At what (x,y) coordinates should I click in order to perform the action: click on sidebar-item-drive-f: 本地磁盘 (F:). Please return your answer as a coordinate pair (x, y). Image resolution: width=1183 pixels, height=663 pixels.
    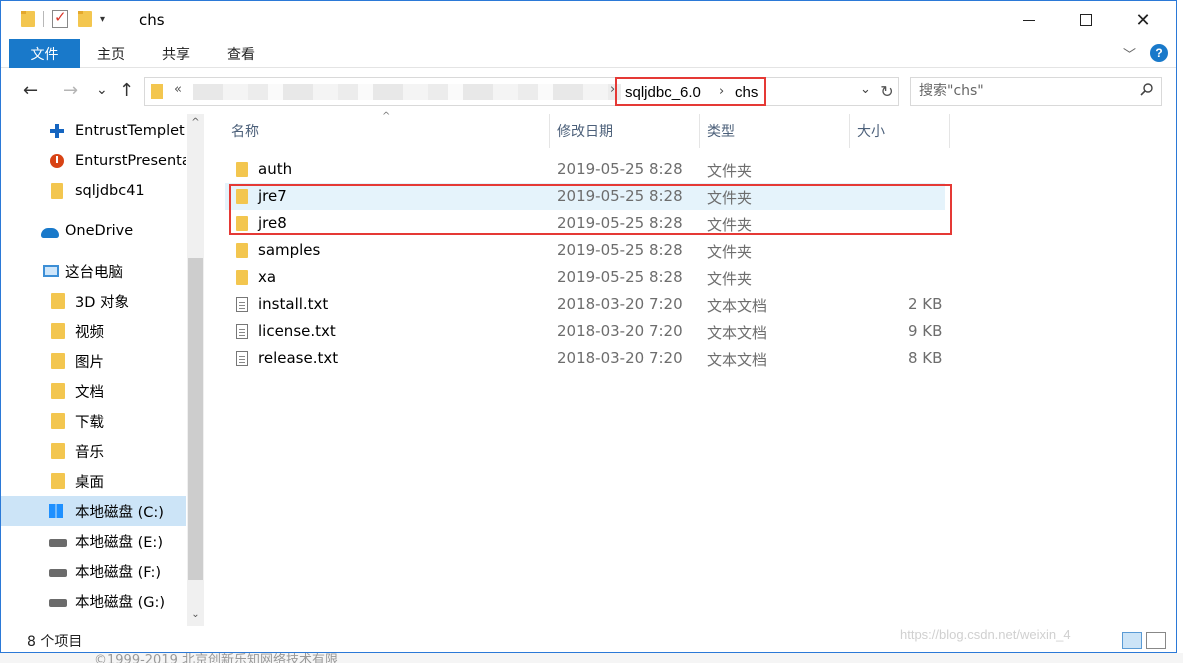
    Looking at the image, I should click on (93, 571).